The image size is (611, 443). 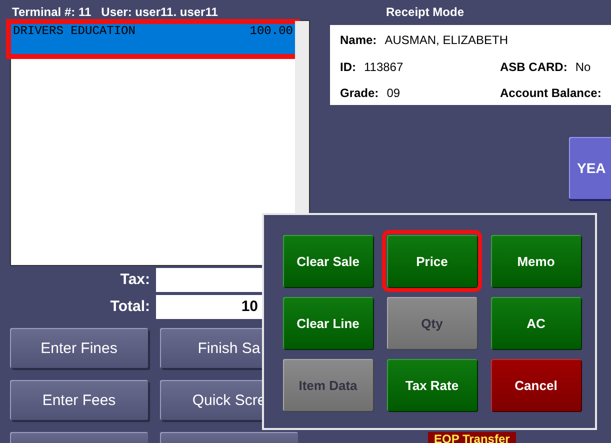 I want to click on field-value: 113867, so click(x=384, y=68).